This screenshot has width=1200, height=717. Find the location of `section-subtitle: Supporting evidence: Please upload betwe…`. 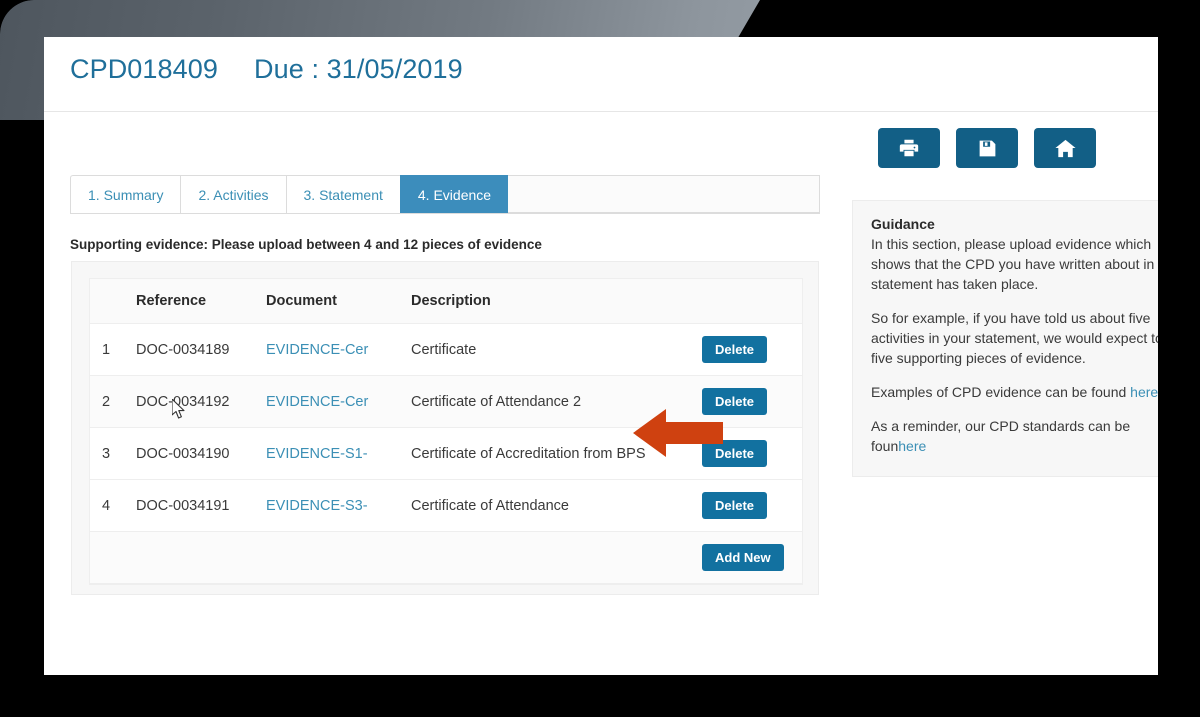

section-subtitle: Supporting evidence: Please upload betwe… is located at coordinates (306, 244).